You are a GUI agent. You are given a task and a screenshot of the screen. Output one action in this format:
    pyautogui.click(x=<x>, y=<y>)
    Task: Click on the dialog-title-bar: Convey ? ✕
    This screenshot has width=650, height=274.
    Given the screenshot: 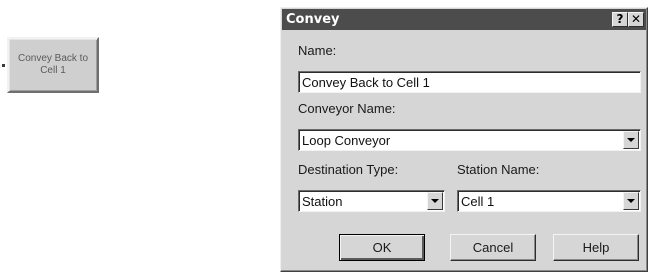 What is the action you would take?
    pyautogui.click(x=464, y=19)
    